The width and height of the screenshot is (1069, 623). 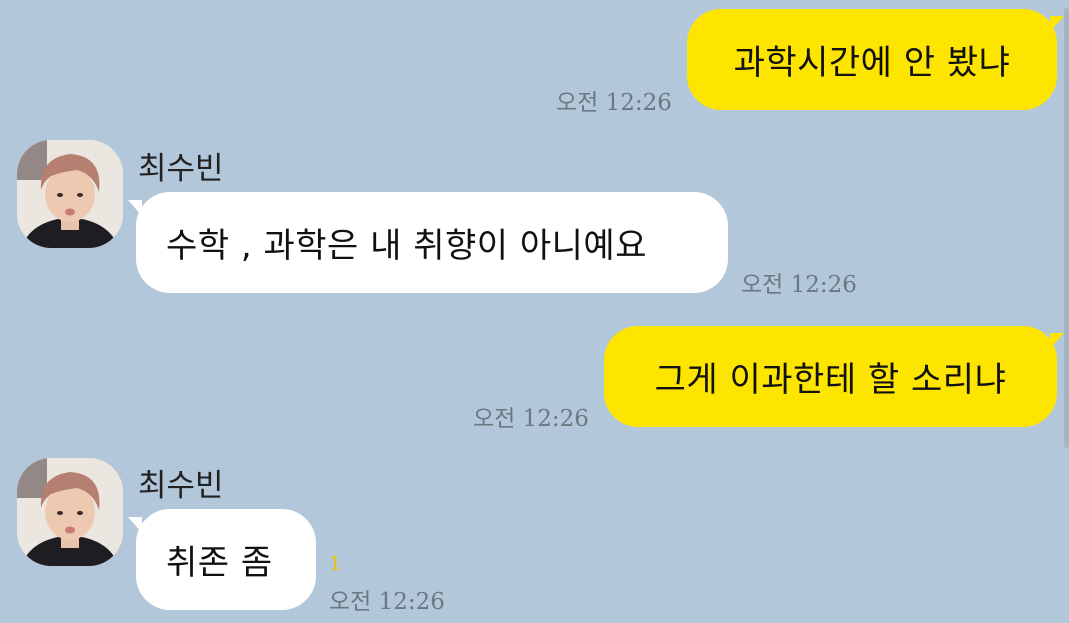 What do you see at coordinates (1066, 228) in the screenshot?
I see `scrollbar-thumb` at bounding box center [1066, 228].